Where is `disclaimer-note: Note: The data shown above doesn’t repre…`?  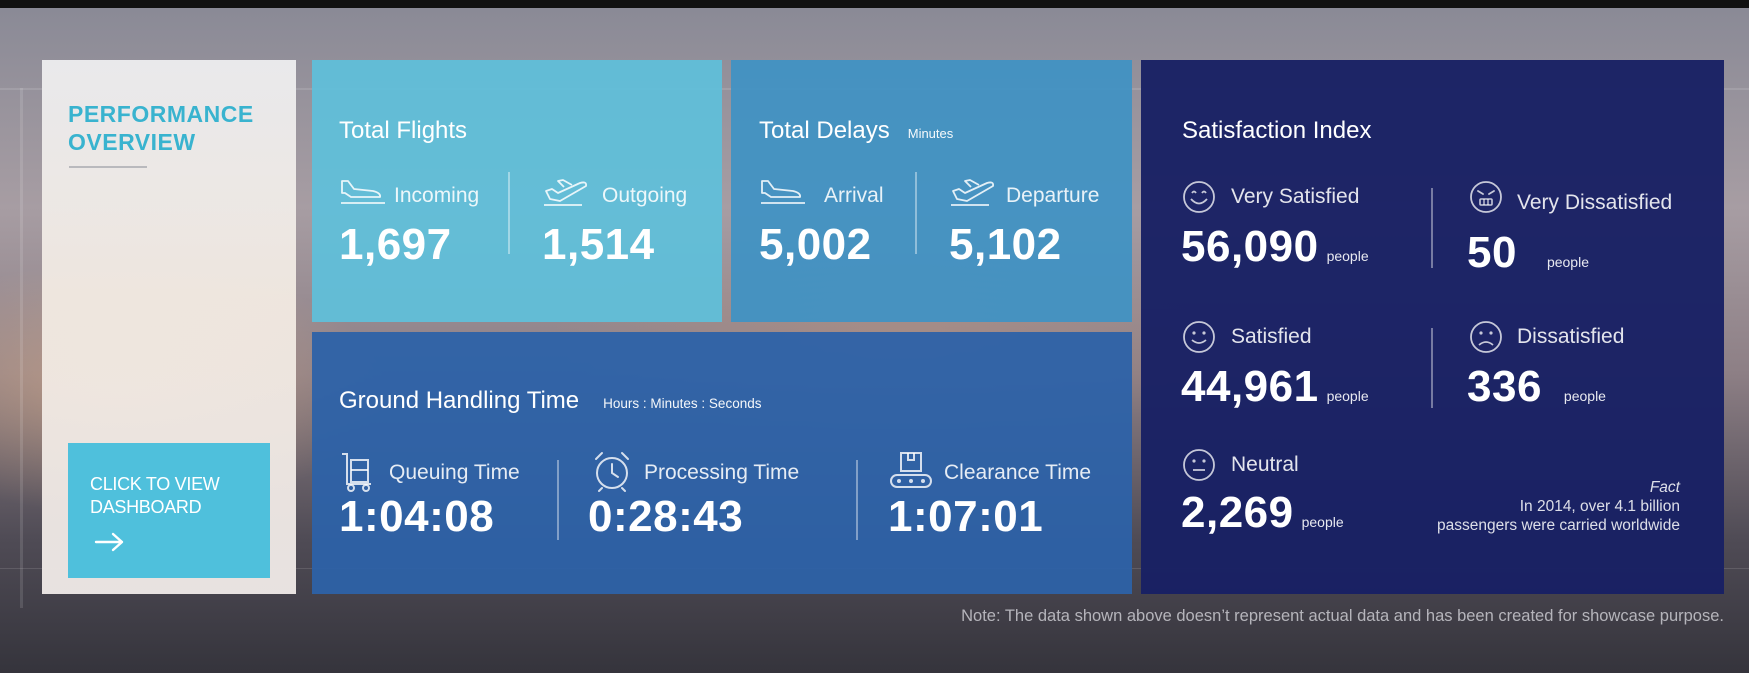 disclaimer-note: Note: The data shown above doesn’t repre… is located at coordinates (1342, 616).